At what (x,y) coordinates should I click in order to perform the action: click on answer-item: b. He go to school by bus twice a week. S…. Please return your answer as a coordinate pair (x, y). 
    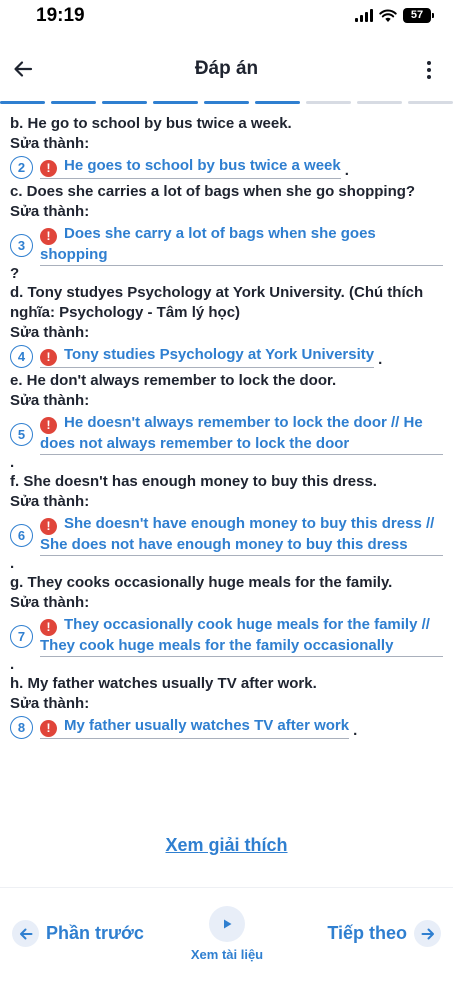
    Looking at the image, I should click on (226, 146).